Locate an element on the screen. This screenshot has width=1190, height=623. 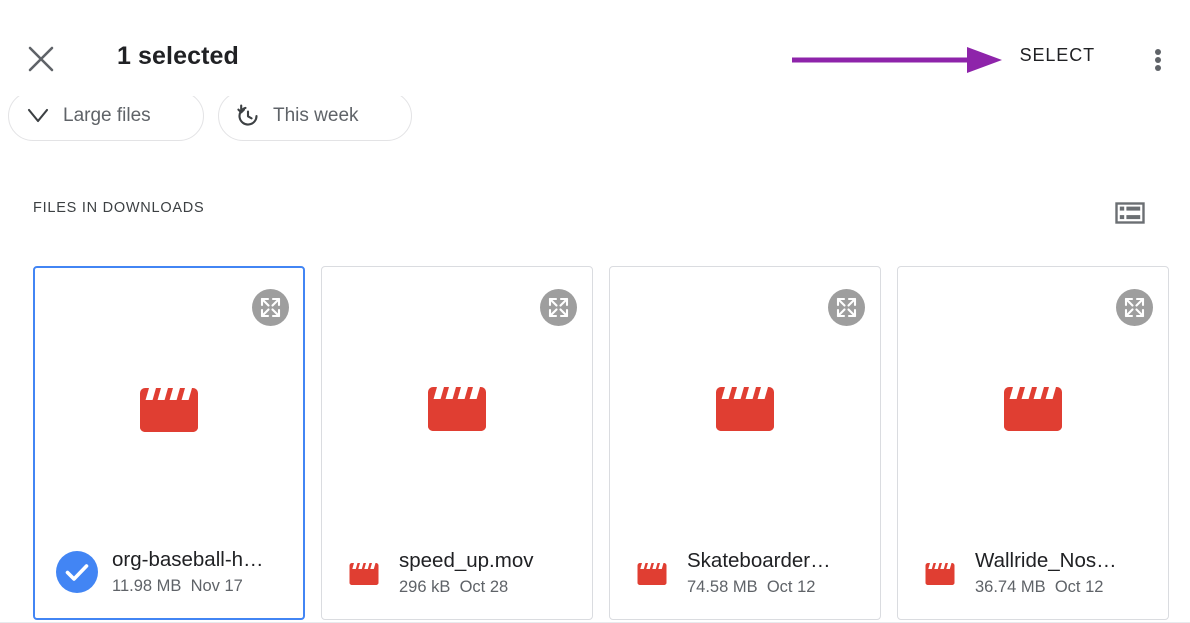
file-card: Skateboarder… 74.58 MB Oct 12 is located at coordinates (745, 443).